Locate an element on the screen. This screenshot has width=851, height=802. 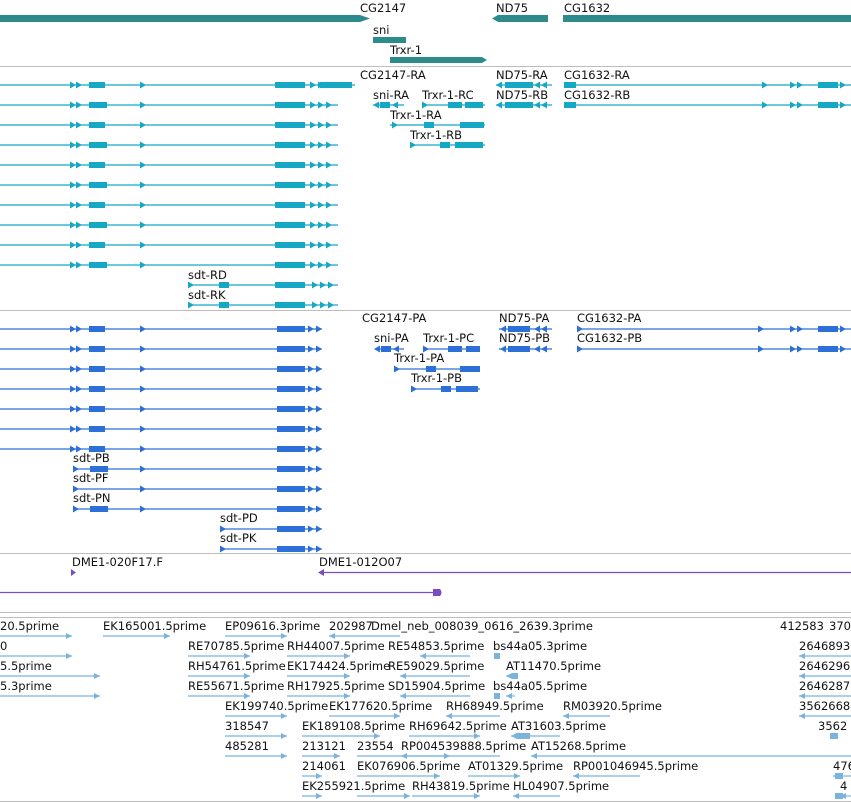
est-label: 5.3prime is located at coordinates (26, 686).